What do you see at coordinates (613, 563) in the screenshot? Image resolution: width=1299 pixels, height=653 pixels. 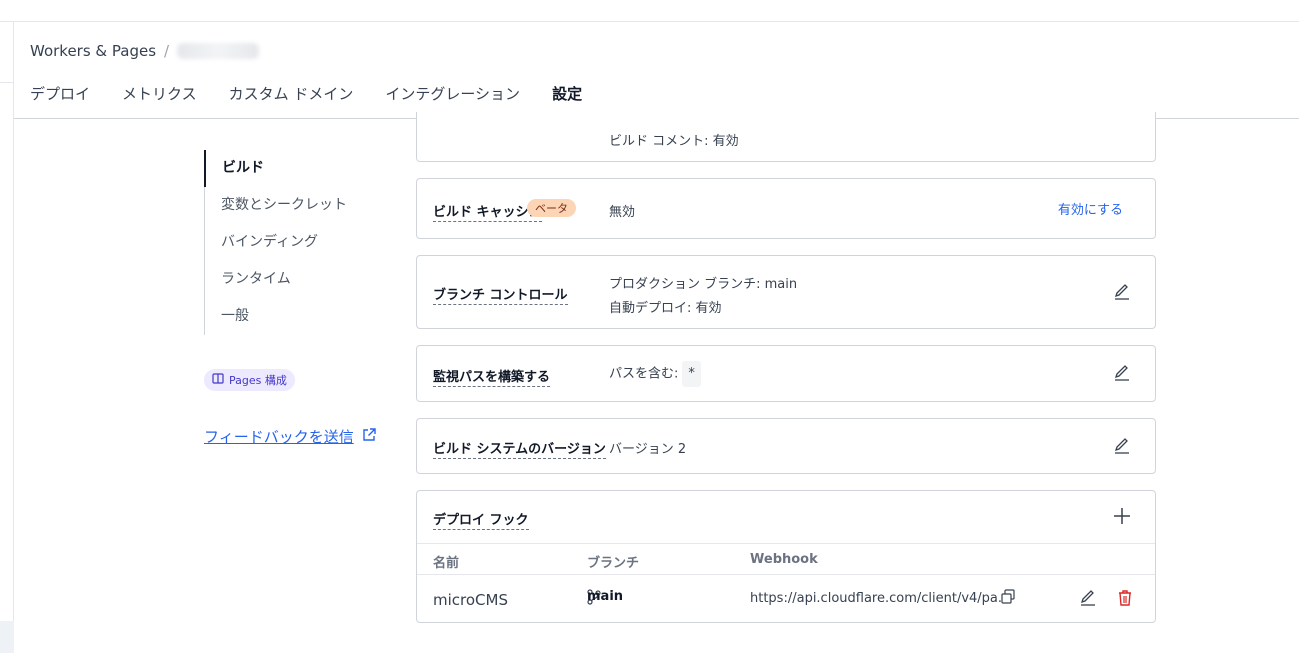 I see `column-header-branch: ブランチ` at bounding box center [613, 563].